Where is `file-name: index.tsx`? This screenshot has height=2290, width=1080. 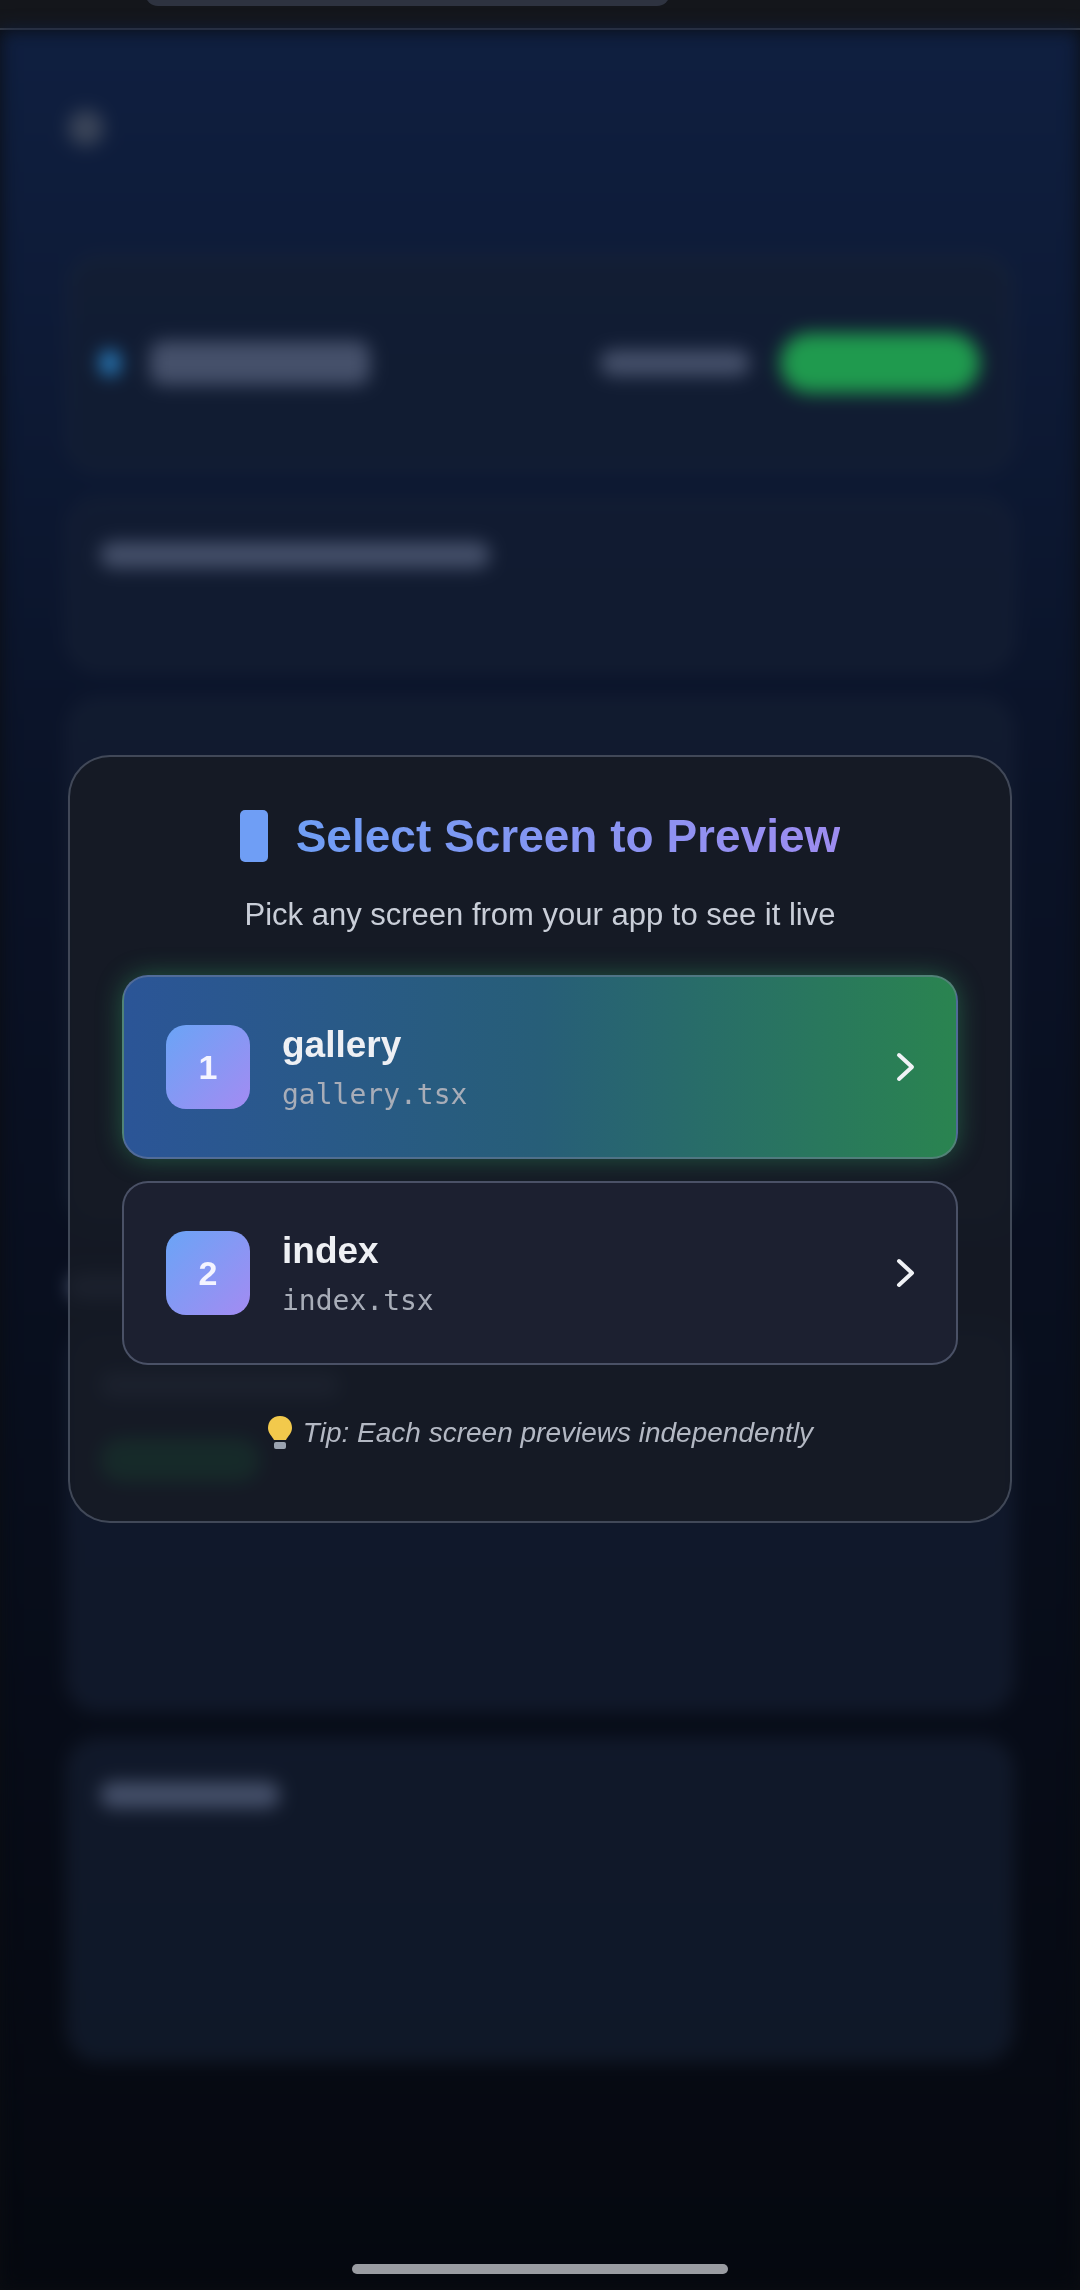
file-name: index.tsx is located at coordinates (358, 1300).